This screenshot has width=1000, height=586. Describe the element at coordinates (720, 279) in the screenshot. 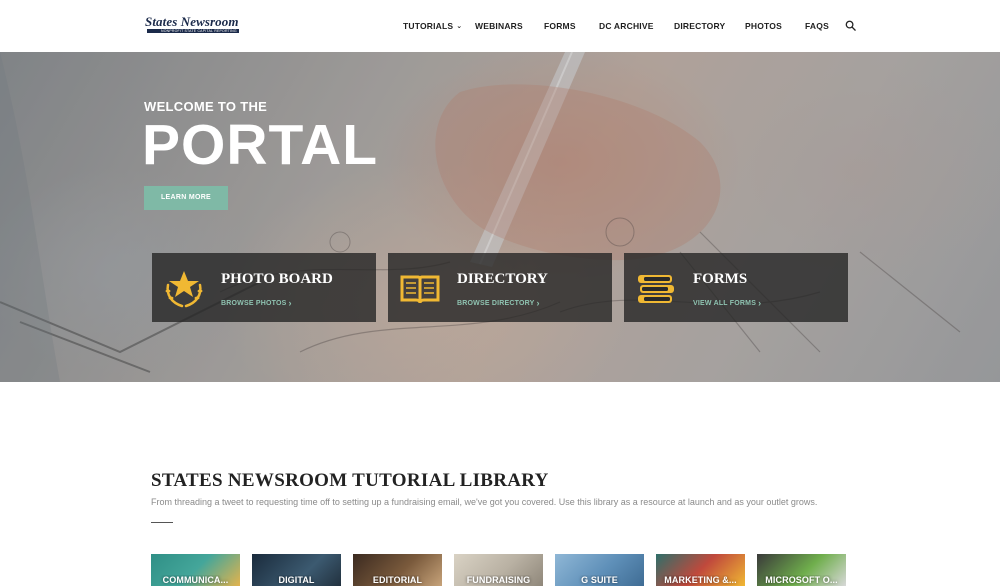

I see `card-title: FORMS` at that location.